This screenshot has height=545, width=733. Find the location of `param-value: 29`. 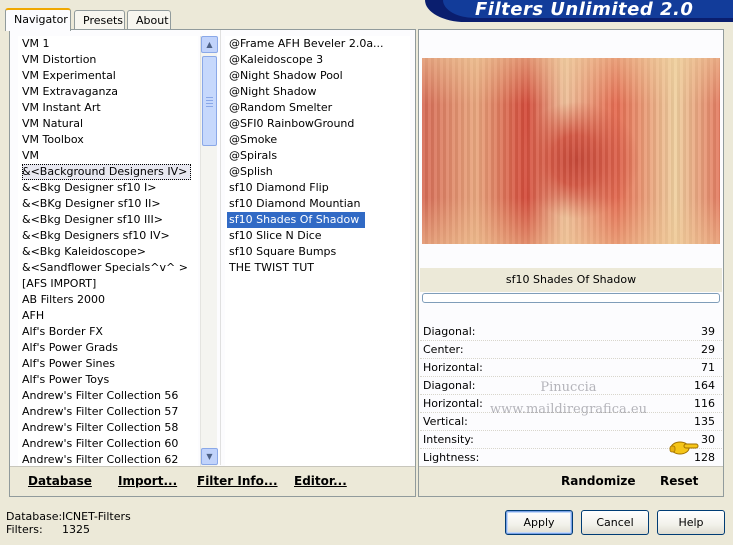

param-value: 29 is located at coordinates (708, 349).